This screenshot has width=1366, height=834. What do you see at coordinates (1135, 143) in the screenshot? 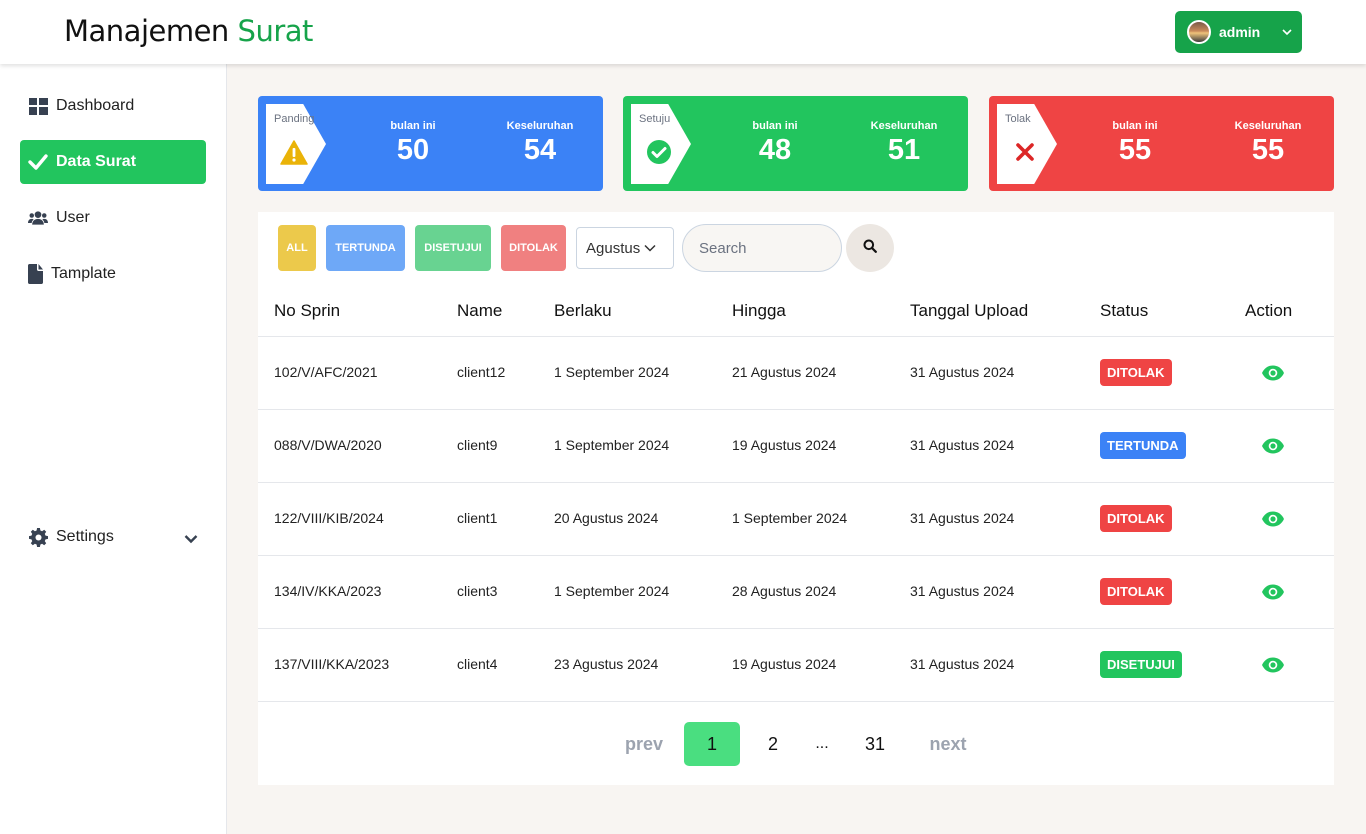
I see `month-stat: bulan ini 55` at bounding box center [1135, 143].